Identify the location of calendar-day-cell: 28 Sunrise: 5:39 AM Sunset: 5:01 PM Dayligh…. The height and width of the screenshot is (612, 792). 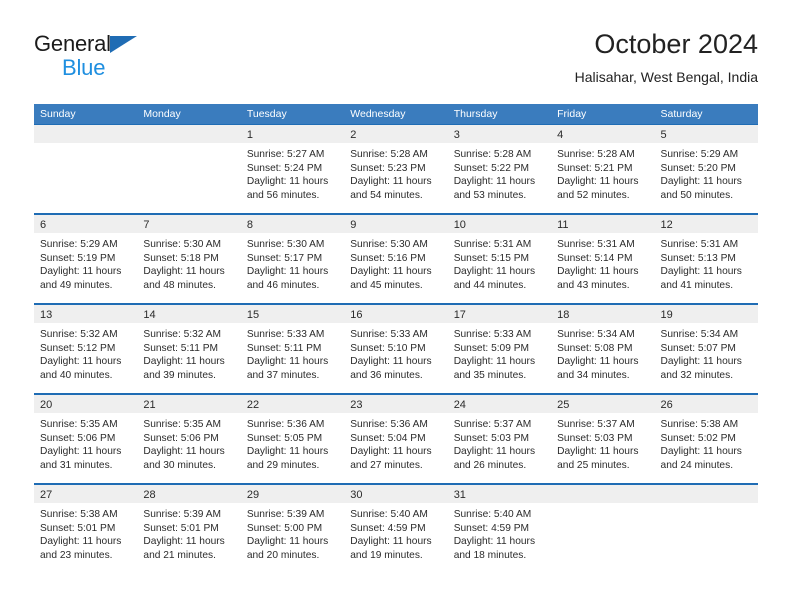
(189, 529).